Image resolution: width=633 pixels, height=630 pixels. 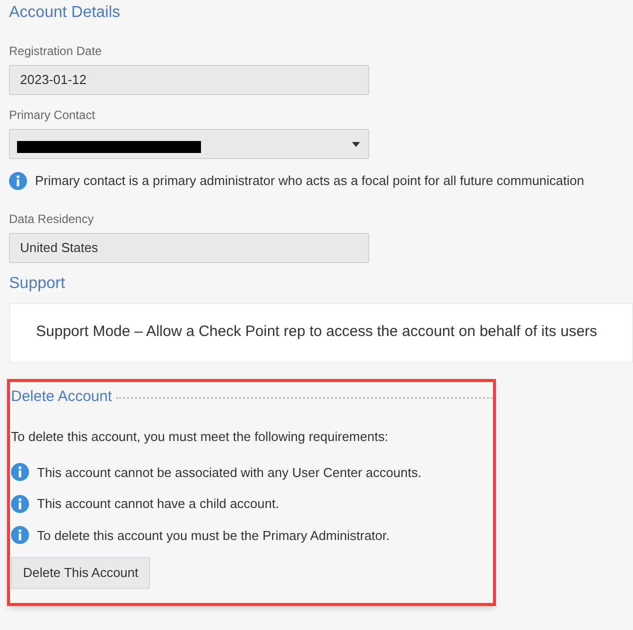 What do you see at coordinates (356, 144) in the screenshot?
I see `caret-icon` at bounding box center [356, 144].